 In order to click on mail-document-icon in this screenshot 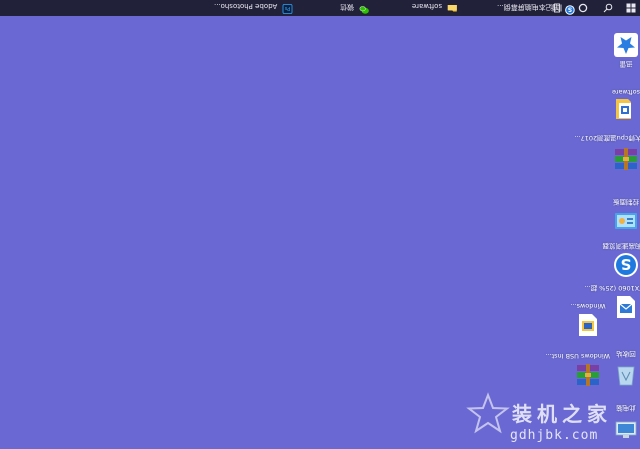, I will do `click(626, 307)`.